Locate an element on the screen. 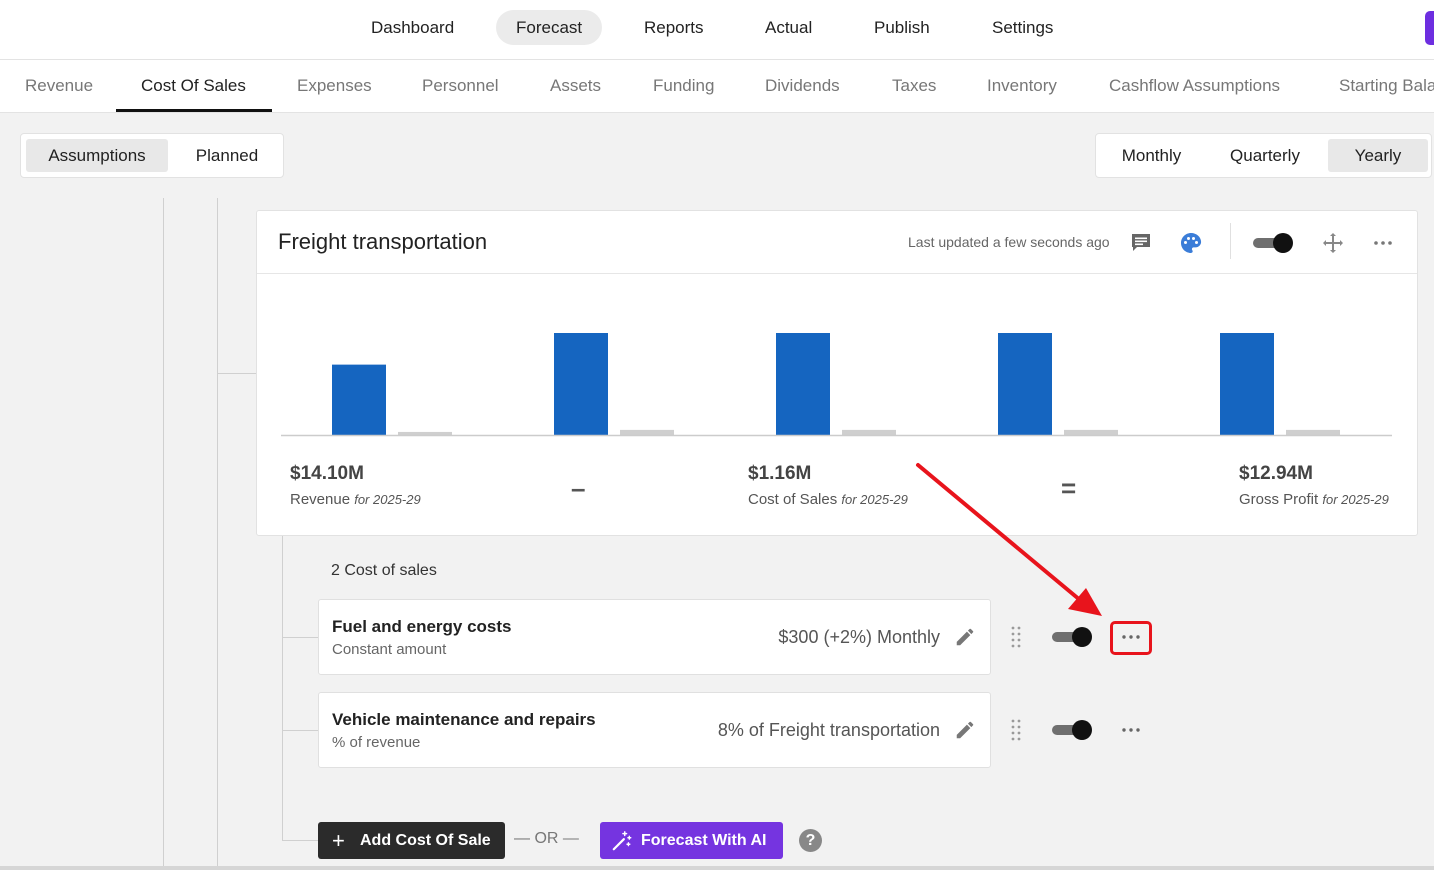 This screenshot has width=1434, height=870. item-name: Fuel and energy costs is located at coordinates (422, 626).